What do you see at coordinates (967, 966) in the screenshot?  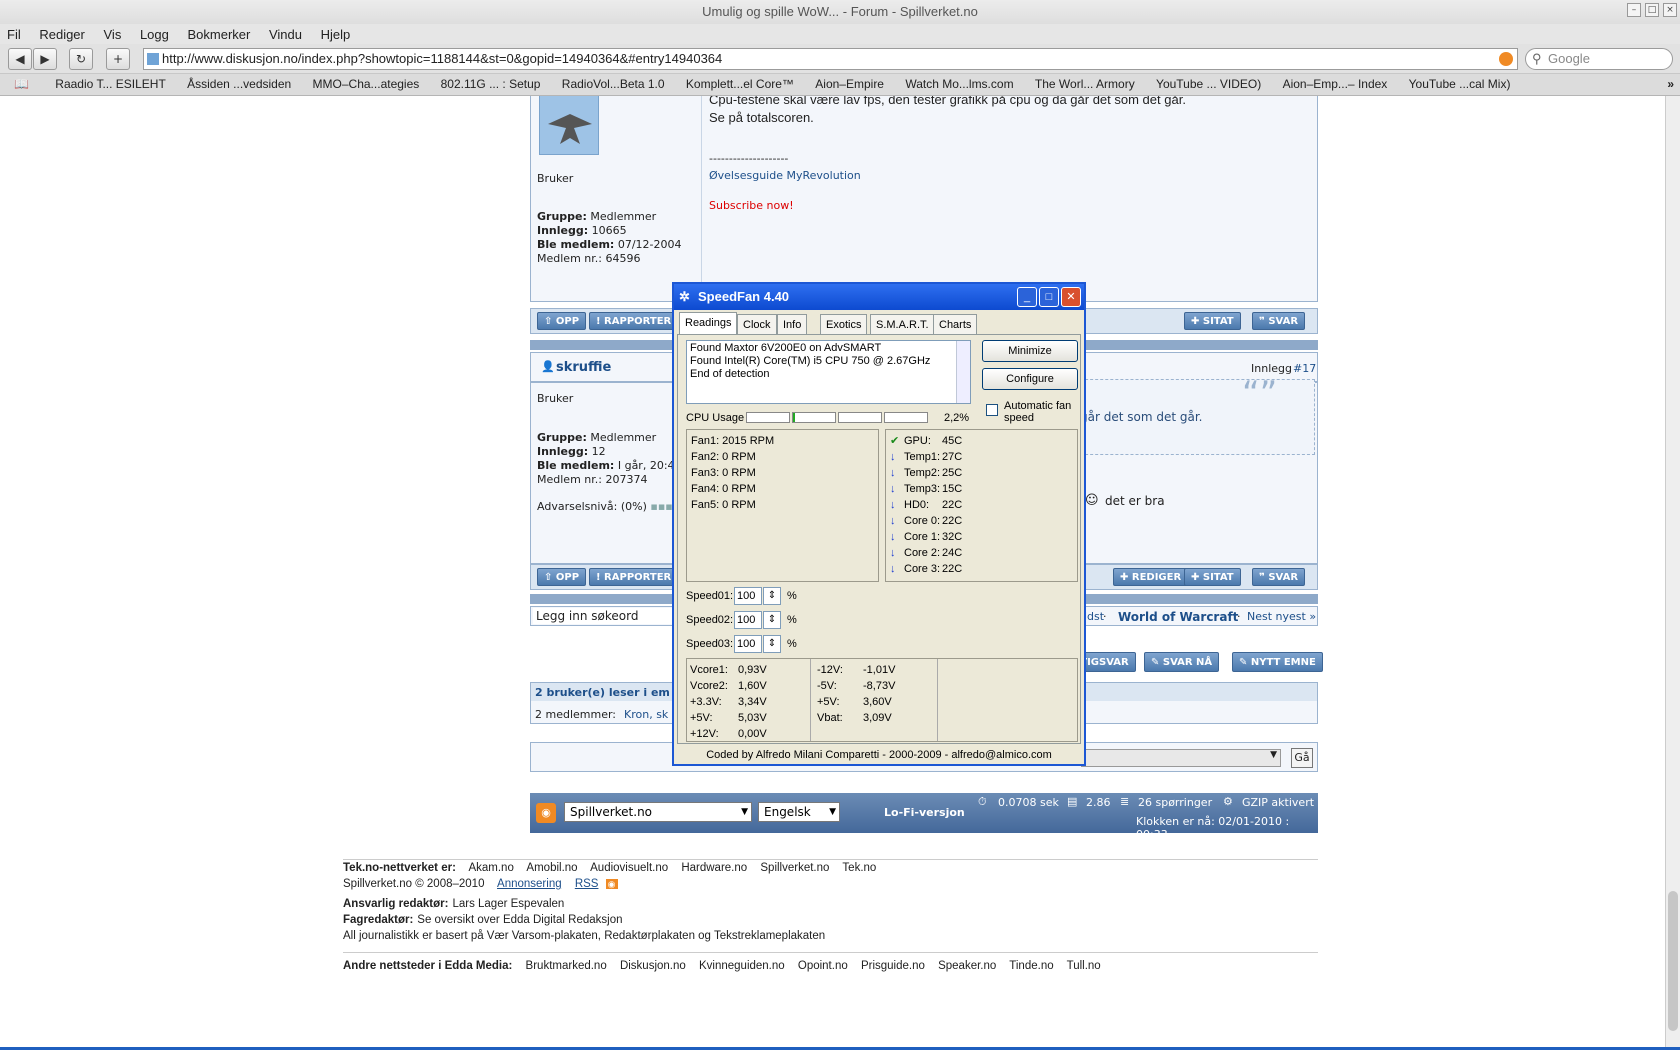 I see `partner-link: Speaker.no` at bounding box center [967, 966].